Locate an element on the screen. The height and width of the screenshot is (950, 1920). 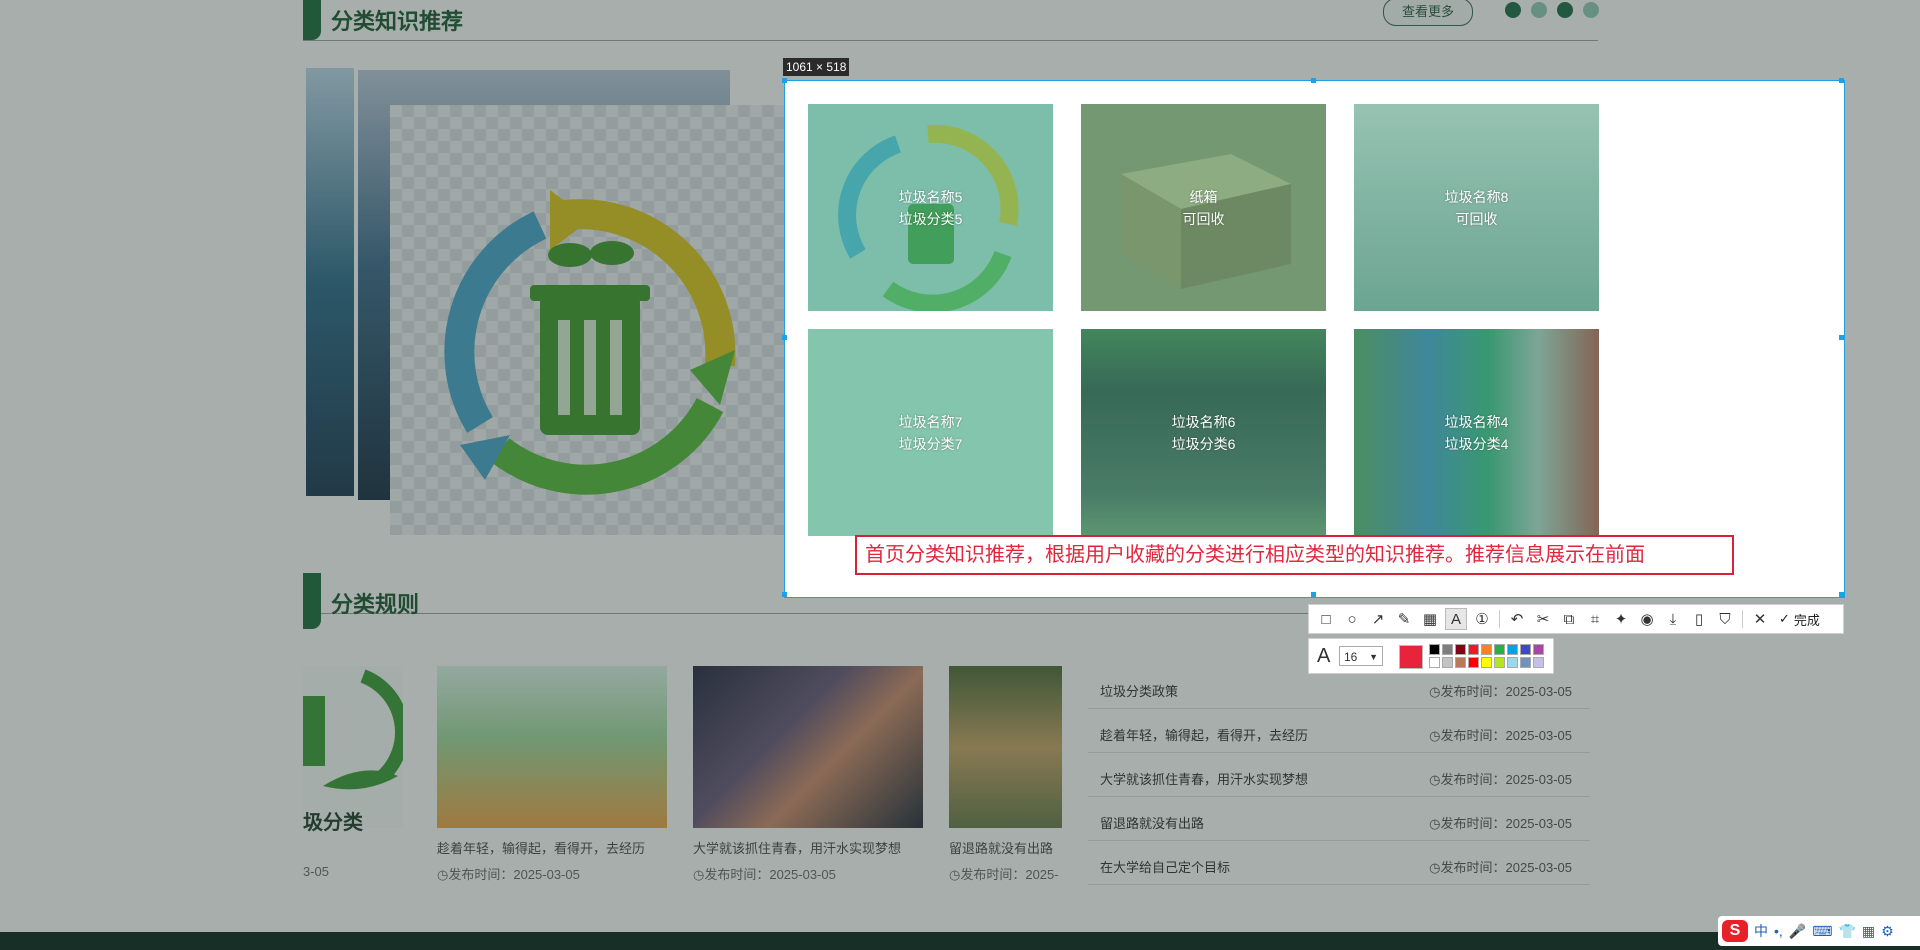
mosaic-tool-icon: ▦ is located at coordinates (1430, 619).